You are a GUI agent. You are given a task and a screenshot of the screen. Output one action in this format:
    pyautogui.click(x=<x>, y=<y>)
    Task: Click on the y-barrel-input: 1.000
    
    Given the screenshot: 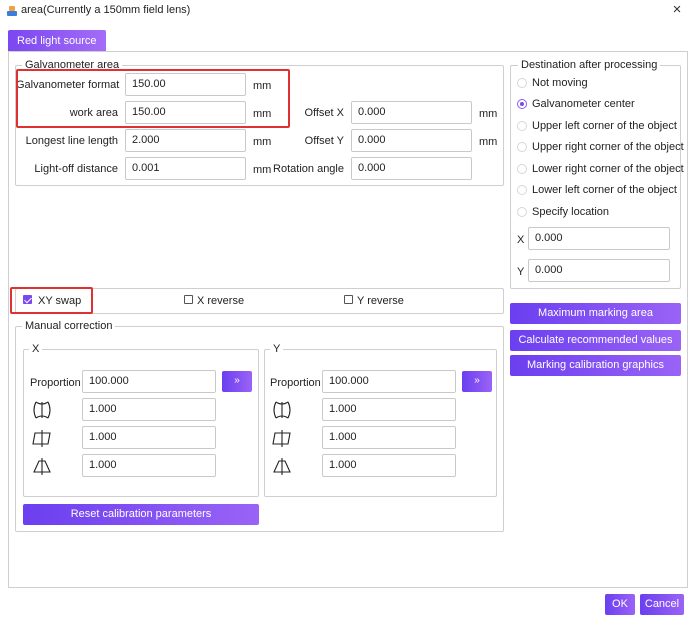 What is the action you would take?
    pyautogui.click(x=389, y=409)
    